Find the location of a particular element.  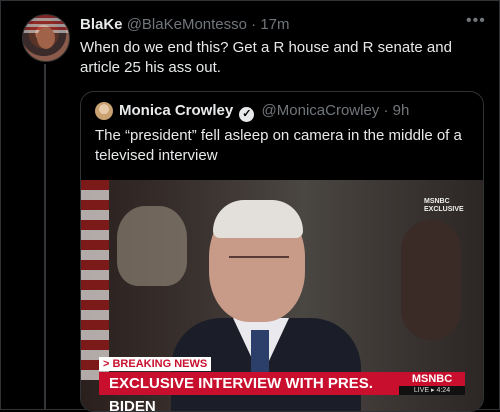

quote-avatar is located at coordinates (104, 111).